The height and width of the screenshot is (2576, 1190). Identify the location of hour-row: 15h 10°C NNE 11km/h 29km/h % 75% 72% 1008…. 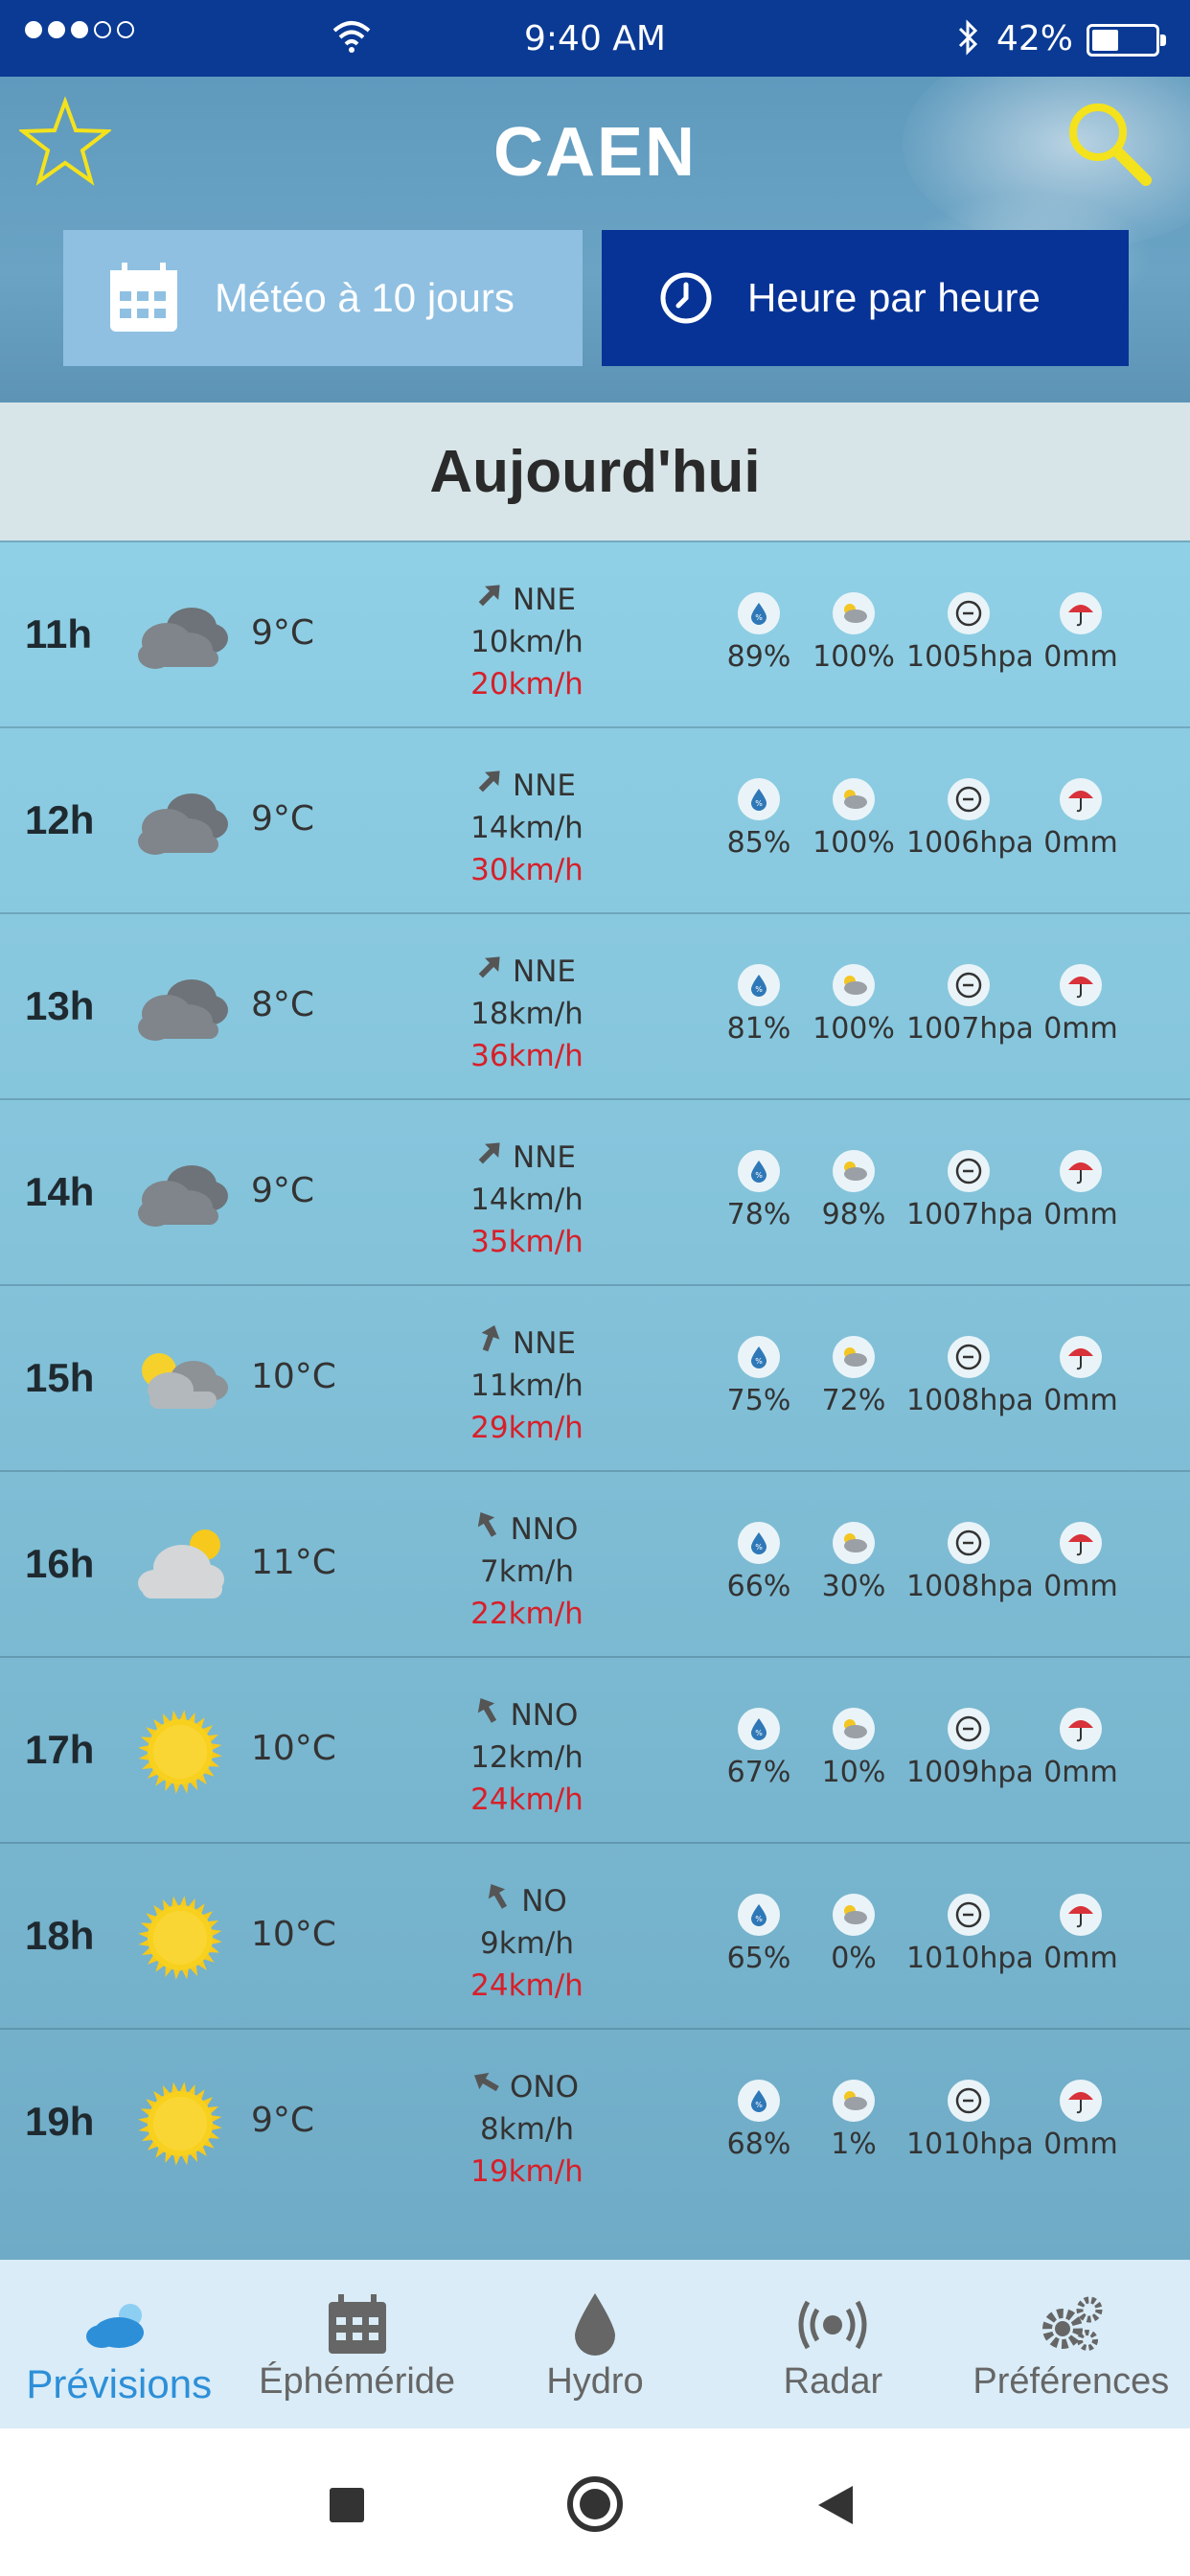
(595, 1377).